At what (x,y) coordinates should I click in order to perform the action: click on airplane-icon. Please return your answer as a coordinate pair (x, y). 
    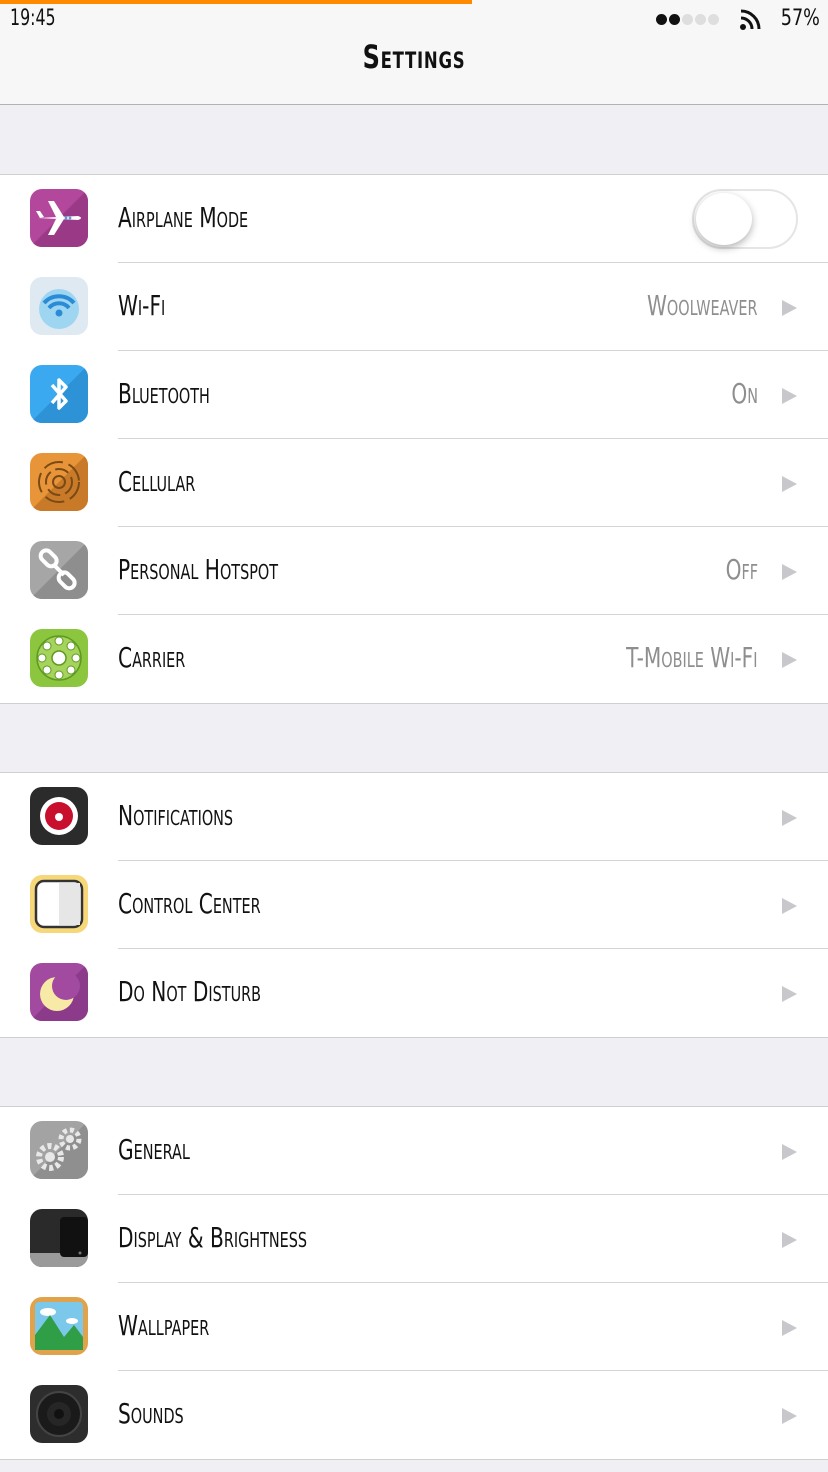
    Looking at the image, I should click on (59, 218).